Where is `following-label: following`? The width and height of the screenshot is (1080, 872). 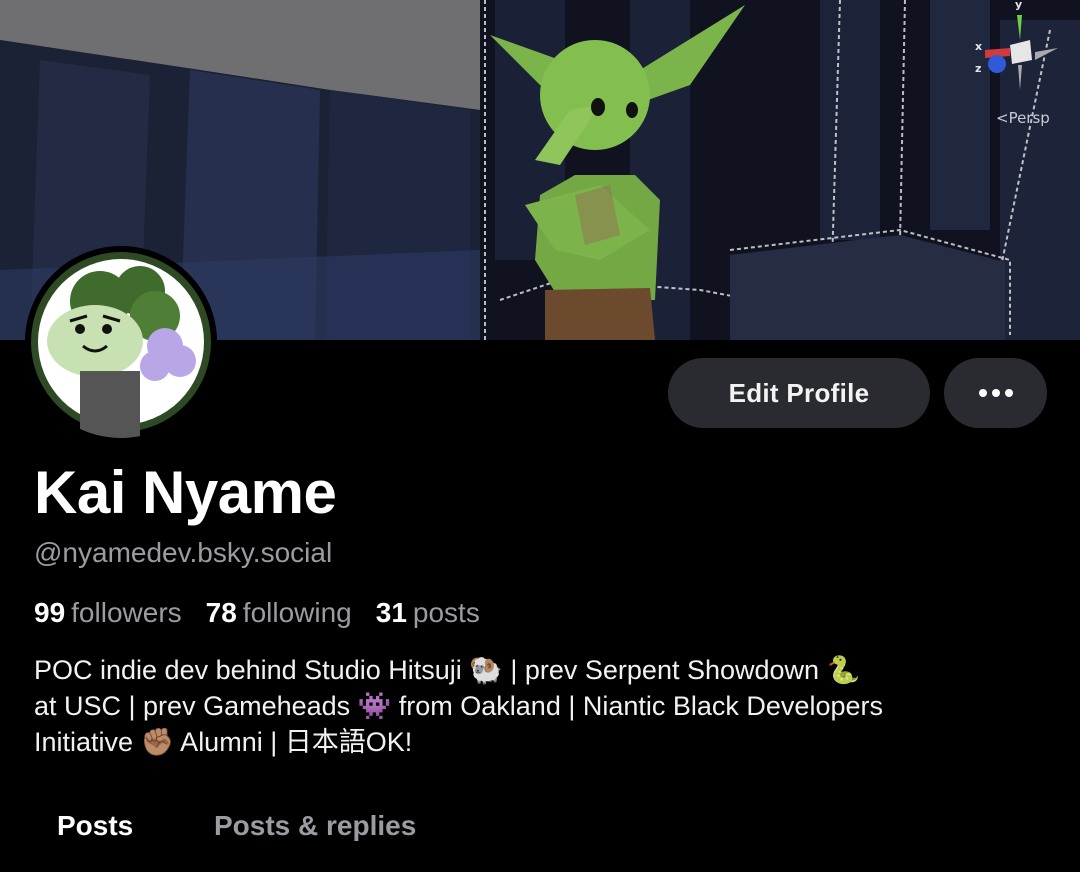
following-label: following is located at coordinates (297, 612).